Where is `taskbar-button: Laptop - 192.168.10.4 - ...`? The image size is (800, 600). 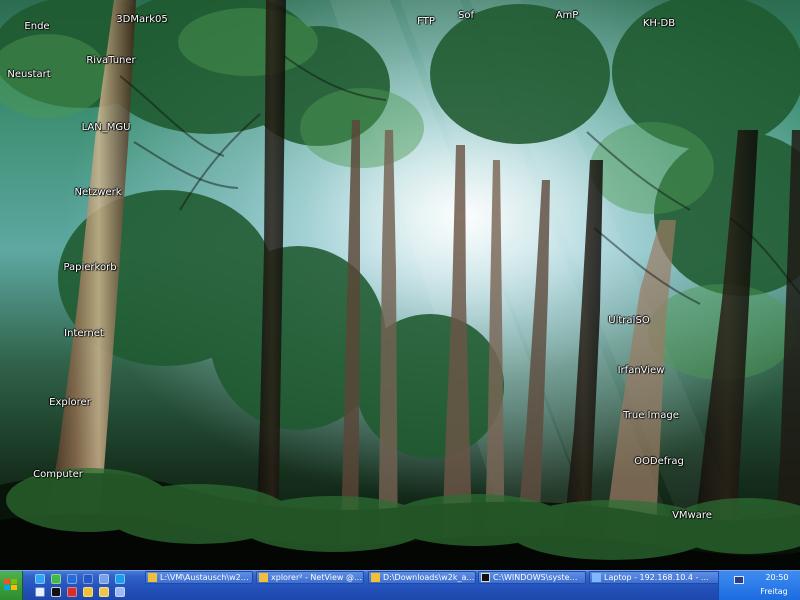
taskbar-button: Laptop - 192.168.10.4 - ... is located at coordinates (655, 577).